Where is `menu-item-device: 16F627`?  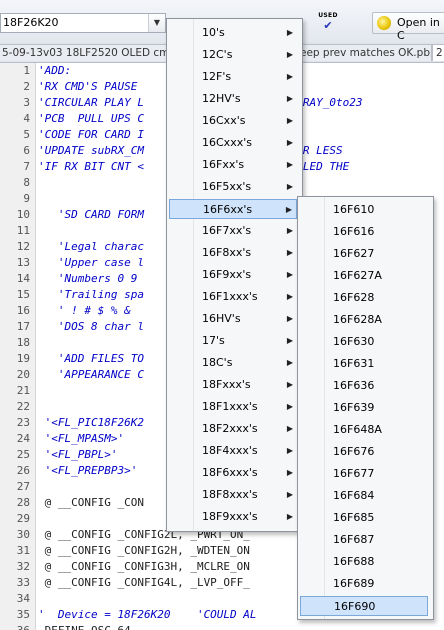 menu-item-device: 16F627 is located at coordinates (364, 254).